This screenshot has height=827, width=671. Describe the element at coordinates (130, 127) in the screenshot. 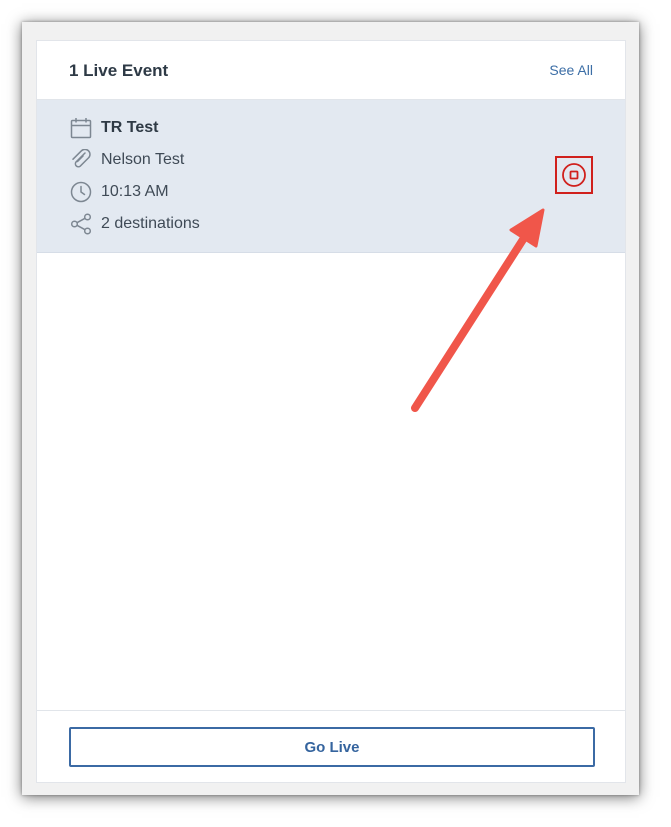

I see `event-name: TR Test` at that location.